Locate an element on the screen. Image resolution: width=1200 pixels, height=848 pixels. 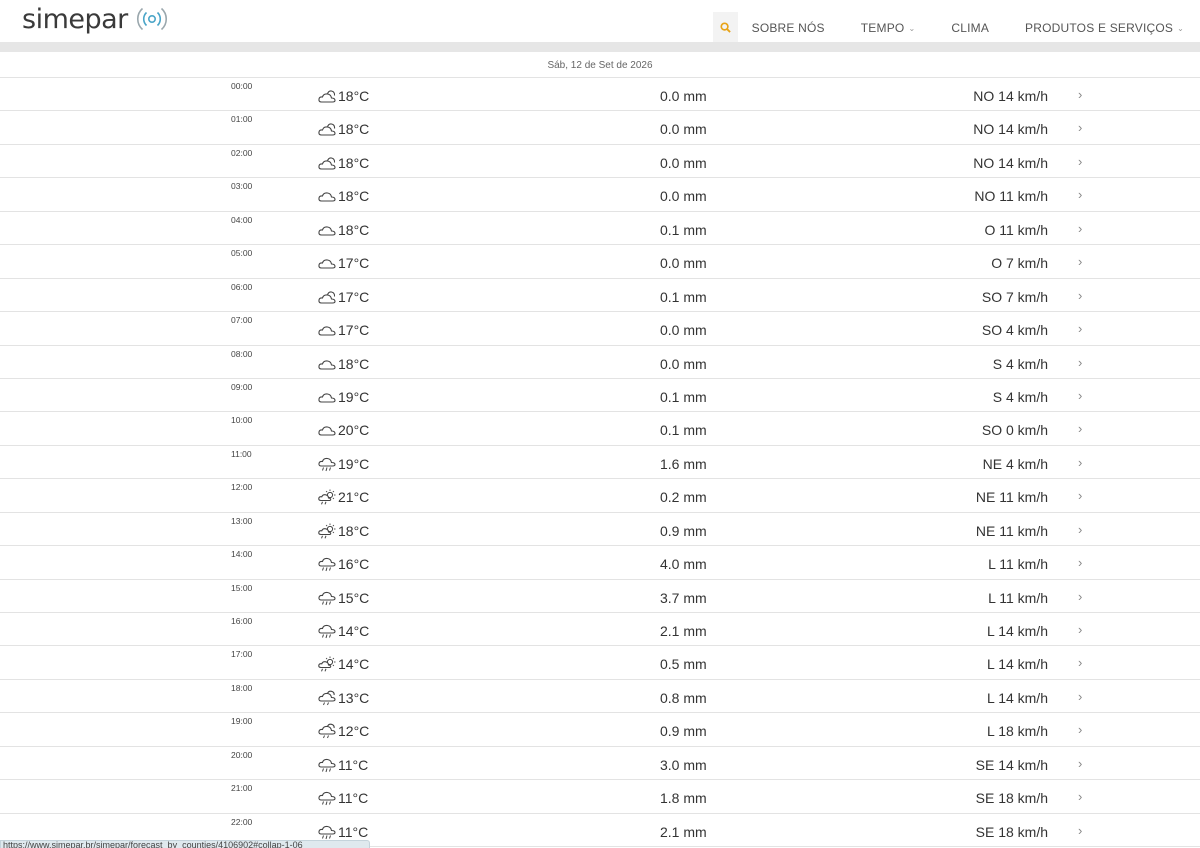
forecast-time: 20:00 is located at coordinates (242, 754).